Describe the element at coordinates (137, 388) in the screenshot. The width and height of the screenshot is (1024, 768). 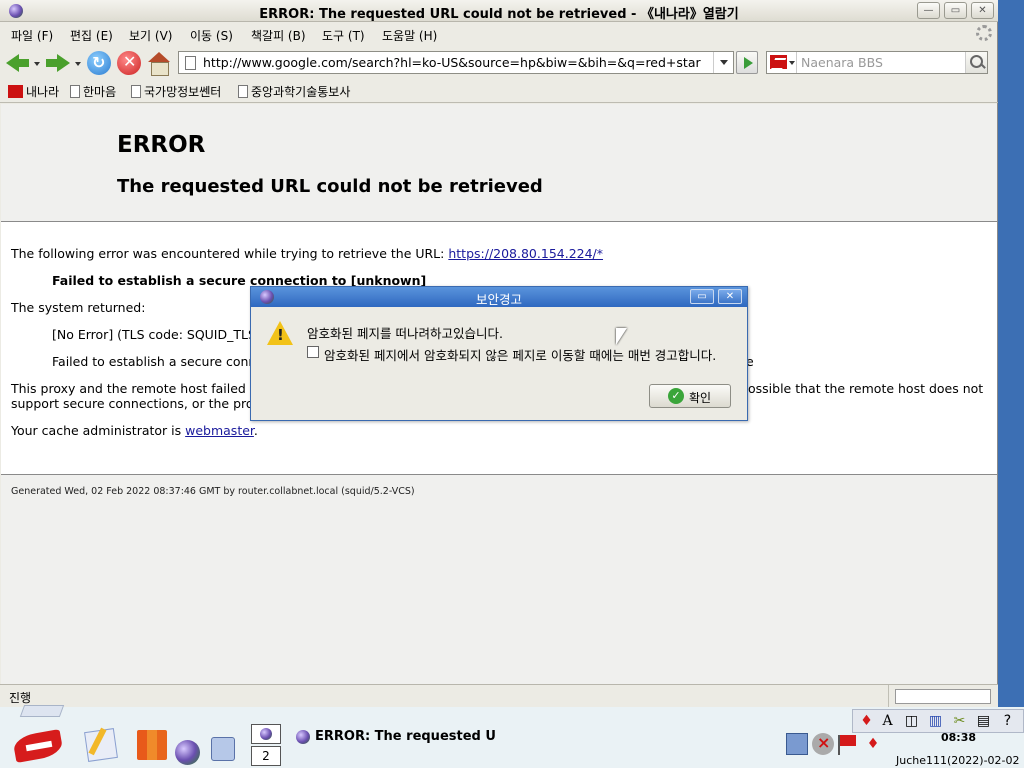
I see `proxy-explanation-line: This proxy and the remote host failed to` at that location.